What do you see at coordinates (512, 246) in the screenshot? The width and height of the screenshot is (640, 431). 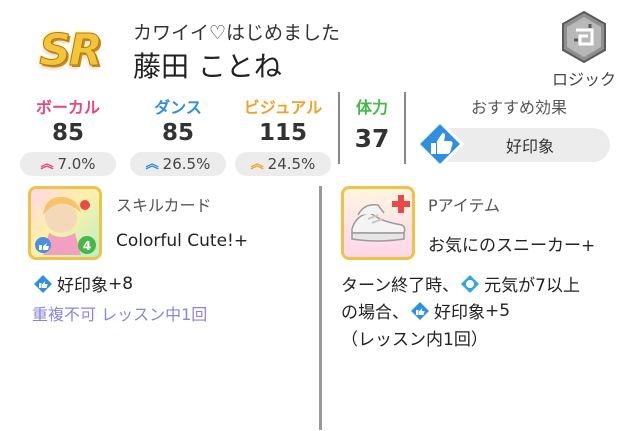 I see `p-item-name: お気にのスニーカー+` at bounding box center [512, 246].